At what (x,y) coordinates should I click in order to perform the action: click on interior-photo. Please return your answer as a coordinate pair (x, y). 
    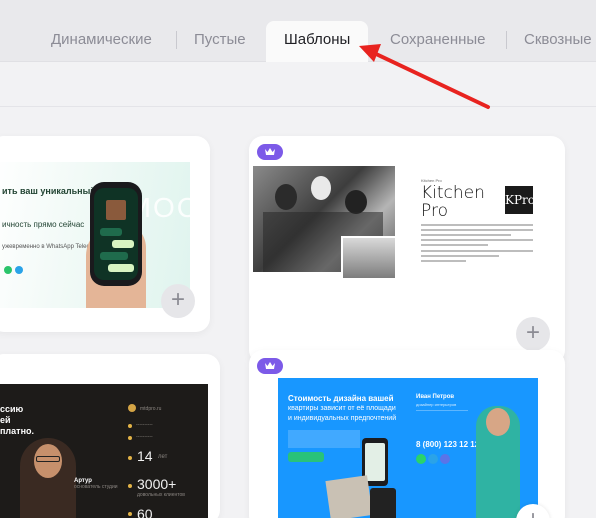
    Looking at the image, I should click on (369, 258).